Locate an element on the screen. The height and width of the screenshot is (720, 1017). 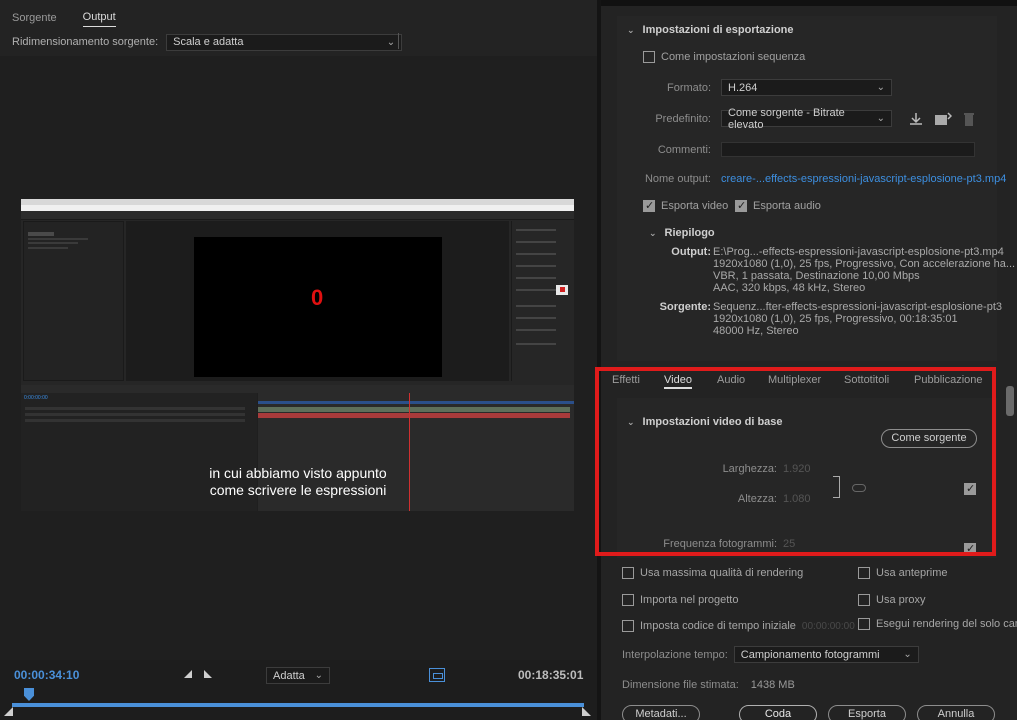
zoom-fit-value: Adatta is located at coordinates (289, 675).